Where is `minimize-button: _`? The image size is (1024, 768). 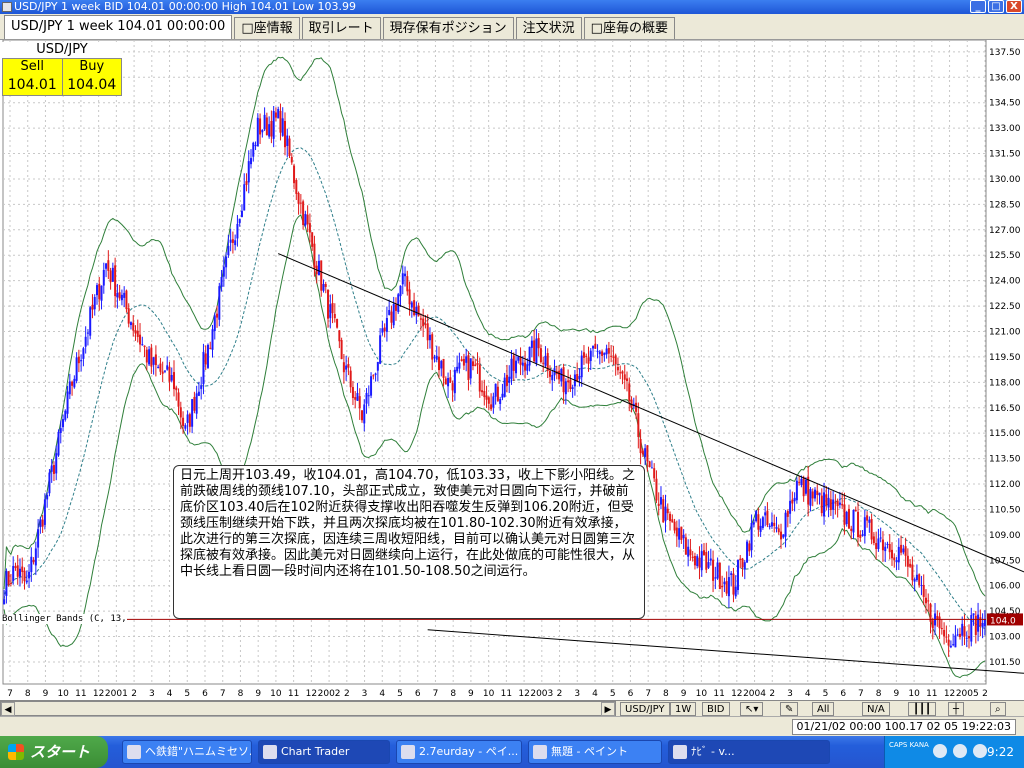
minimize-button: _ is located at coordinates (978, 6).